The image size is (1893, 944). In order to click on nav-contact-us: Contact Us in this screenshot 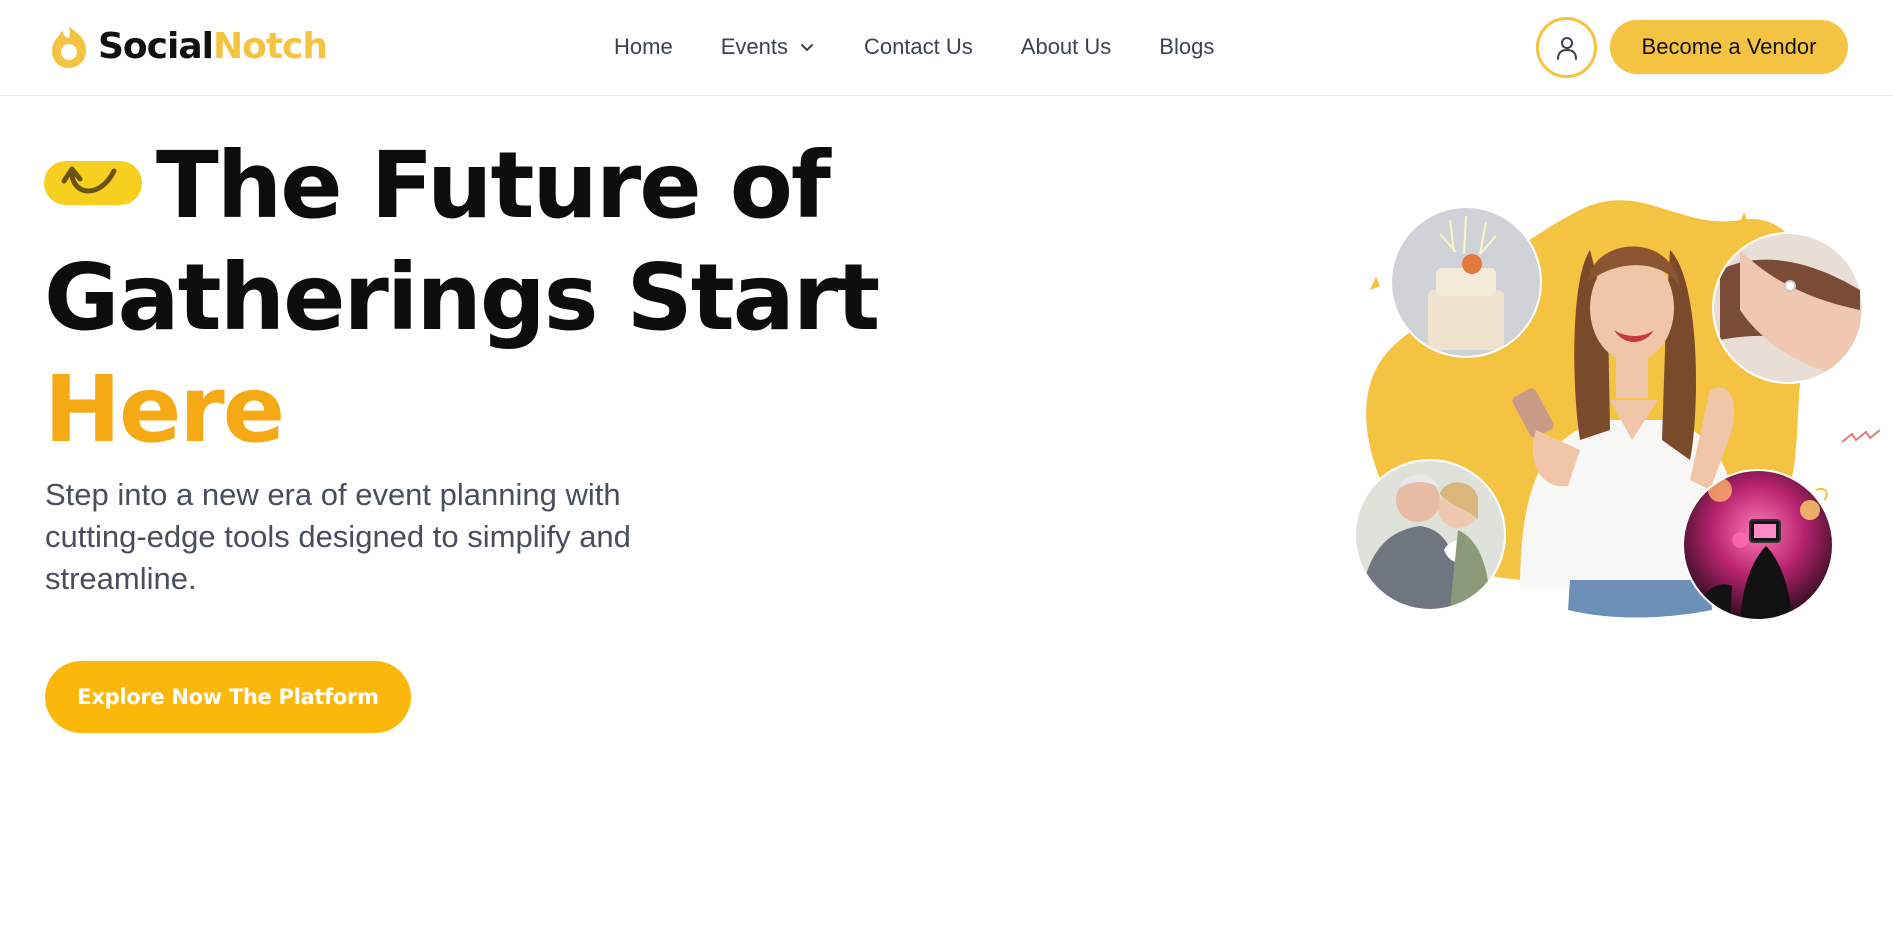, I will do `click(918, 47)`.